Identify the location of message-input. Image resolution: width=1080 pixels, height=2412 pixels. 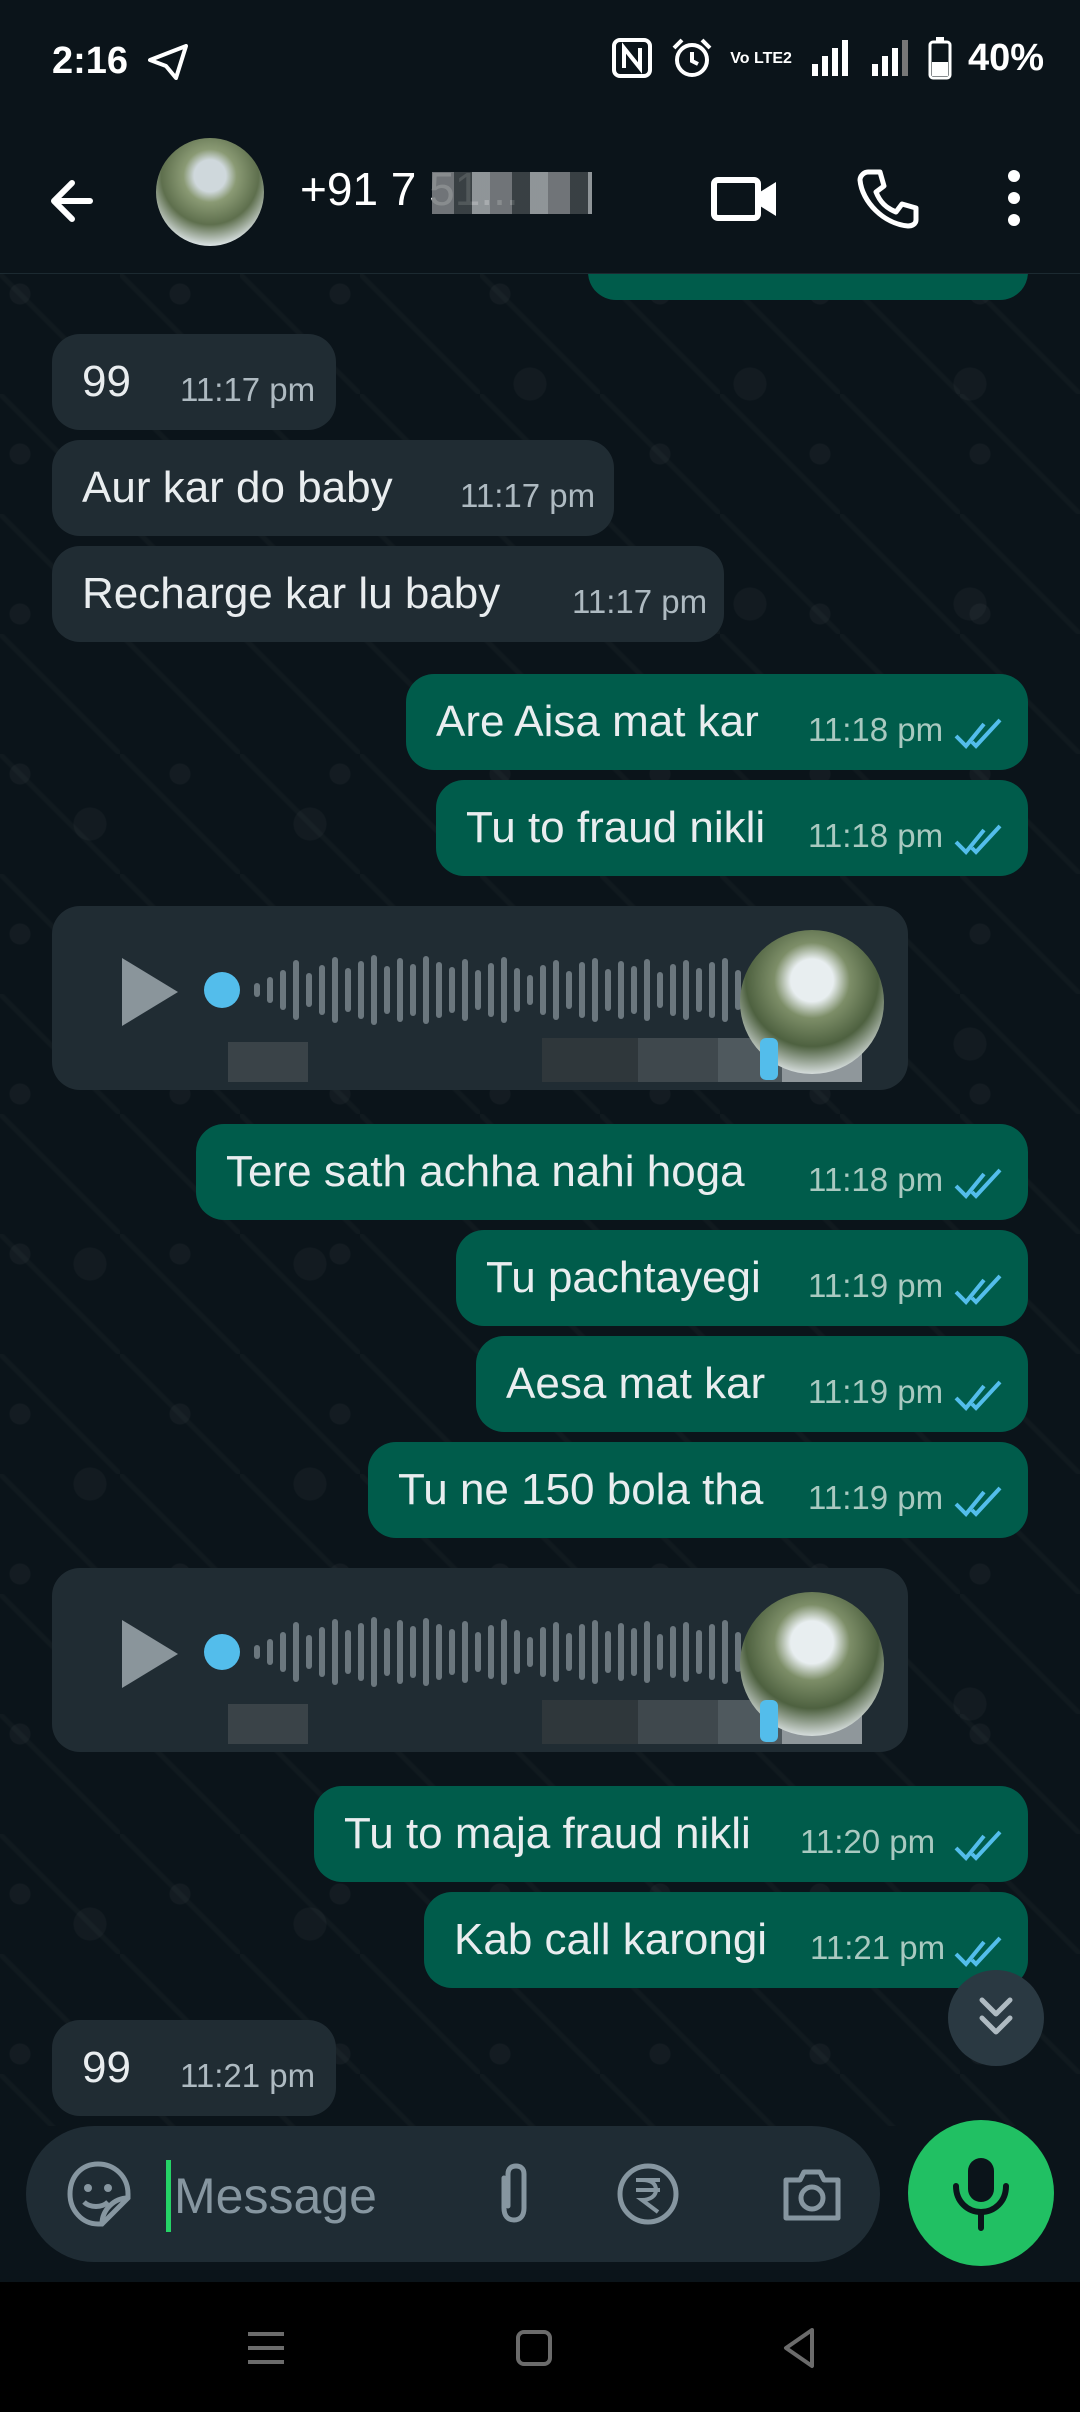
(334, 2196).